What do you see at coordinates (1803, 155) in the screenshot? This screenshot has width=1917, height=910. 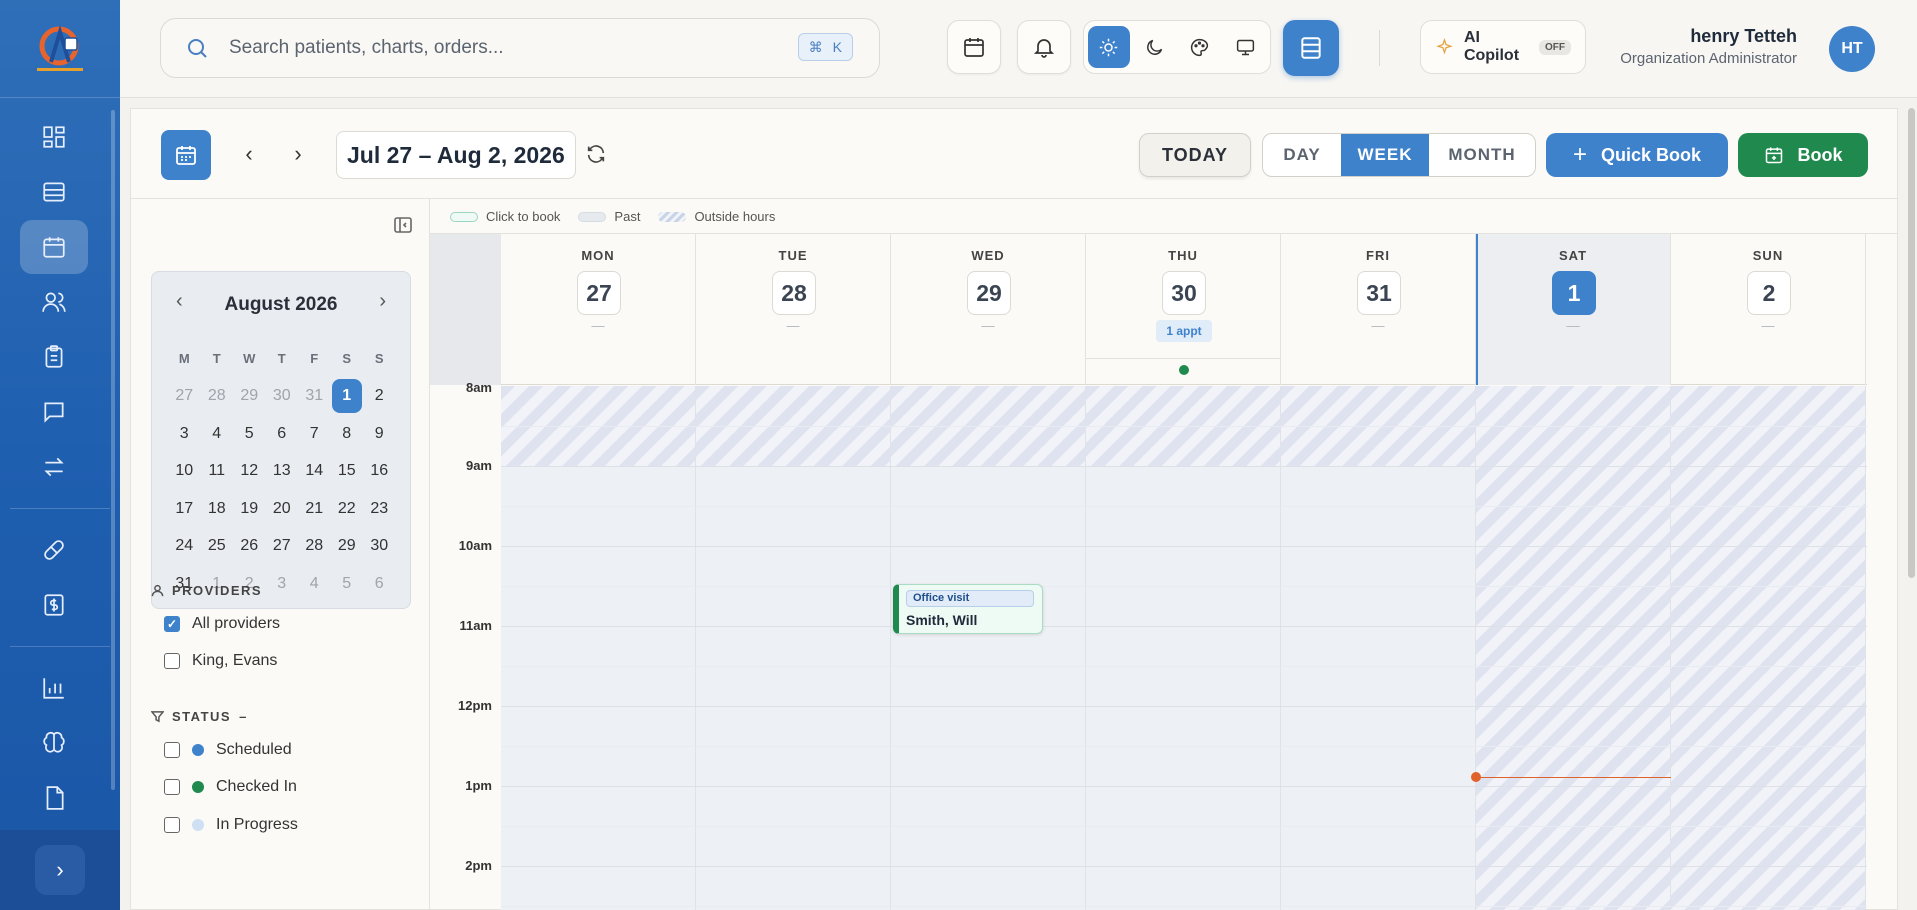 I see `book-button: Book` at bounding box center [1803, 155].